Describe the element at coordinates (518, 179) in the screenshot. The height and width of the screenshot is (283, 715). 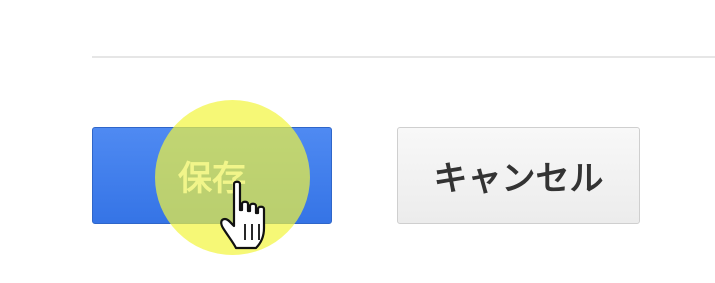
I see `cancel-button-label: キャンセル` at that location.